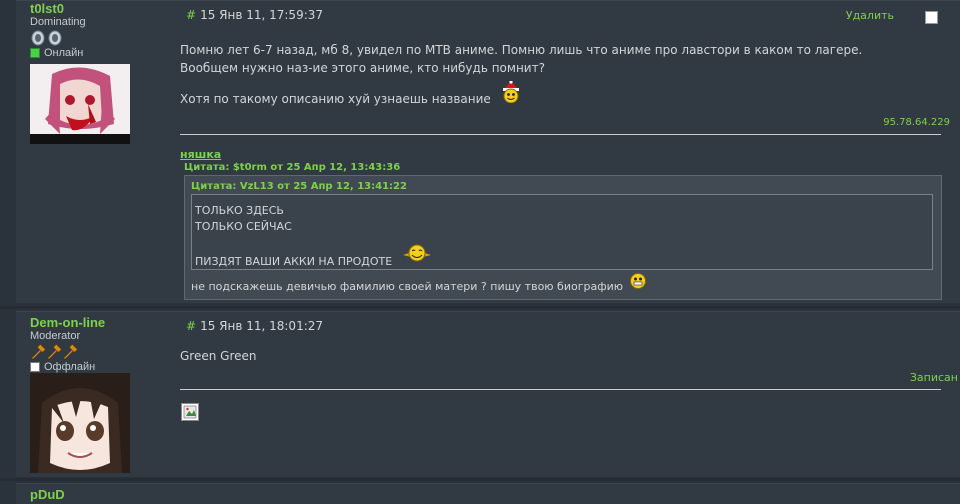  Describe the element at coordinates (218, 356) in the screenshot. I see `post-body: Green Green` at that location.